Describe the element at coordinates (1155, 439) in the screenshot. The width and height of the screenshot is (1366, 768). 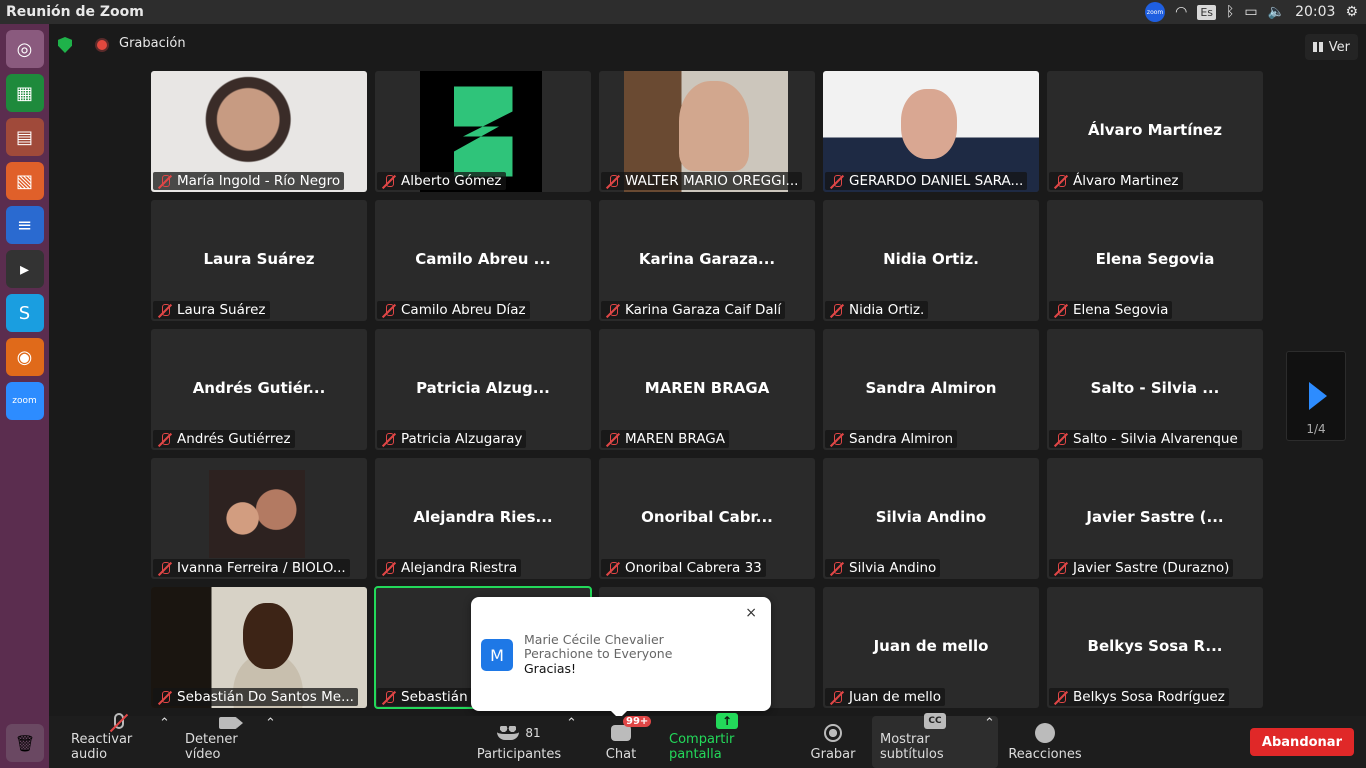
I see `participant-name: Salto - Silvia Alvarenque` at that location.